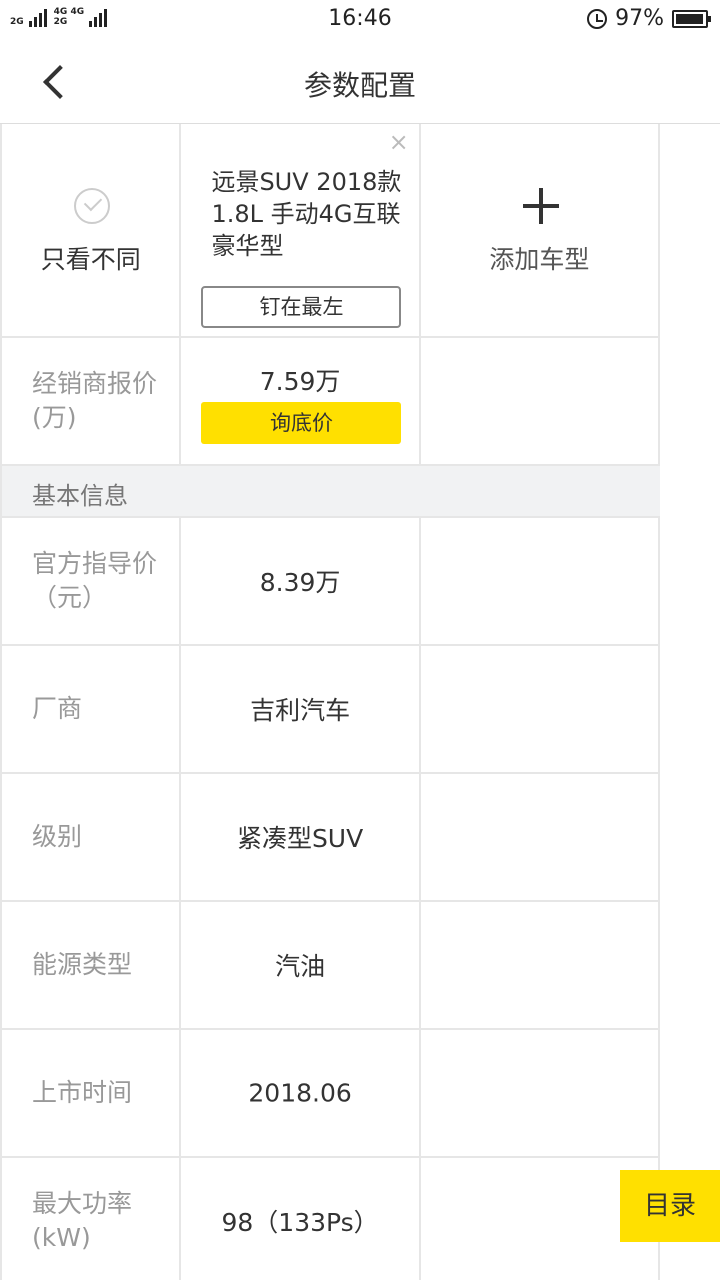 The height and width of the screenshot is (1280, 720). I want to click on row-label-cell: 能源类型, so click(92, 965).